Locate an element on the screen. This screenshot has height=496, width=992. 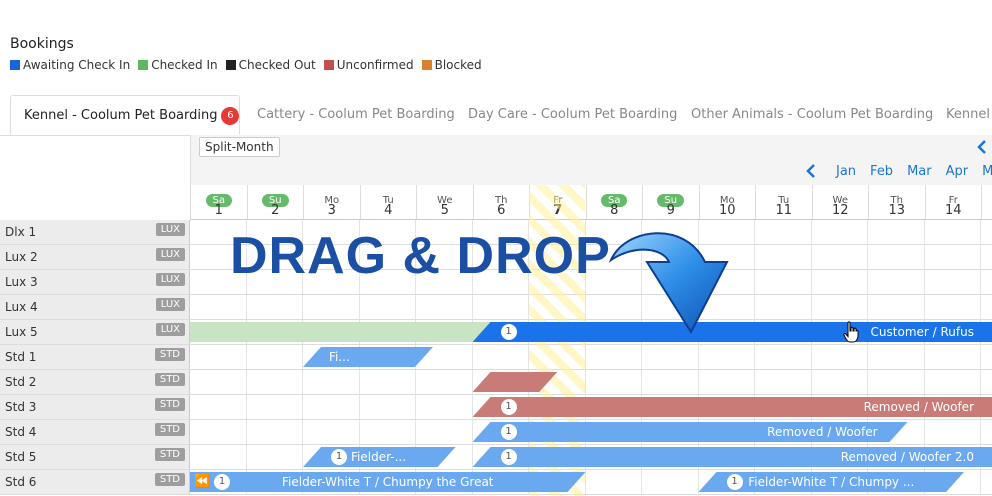
day-number: 1 is located at coordinates (218, 210).